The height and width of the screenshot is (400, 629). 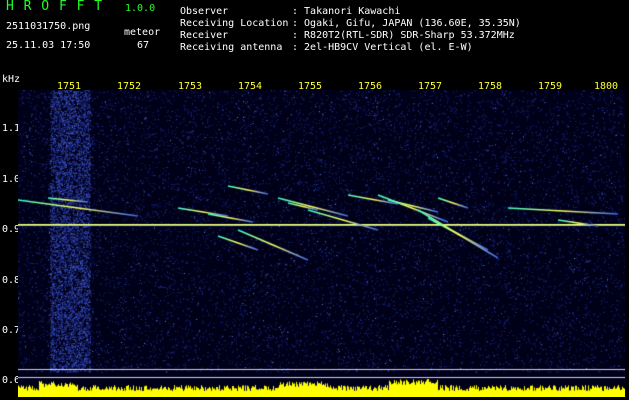 I want to click on y-axis-label: kHz, so click(x=11, y=79).